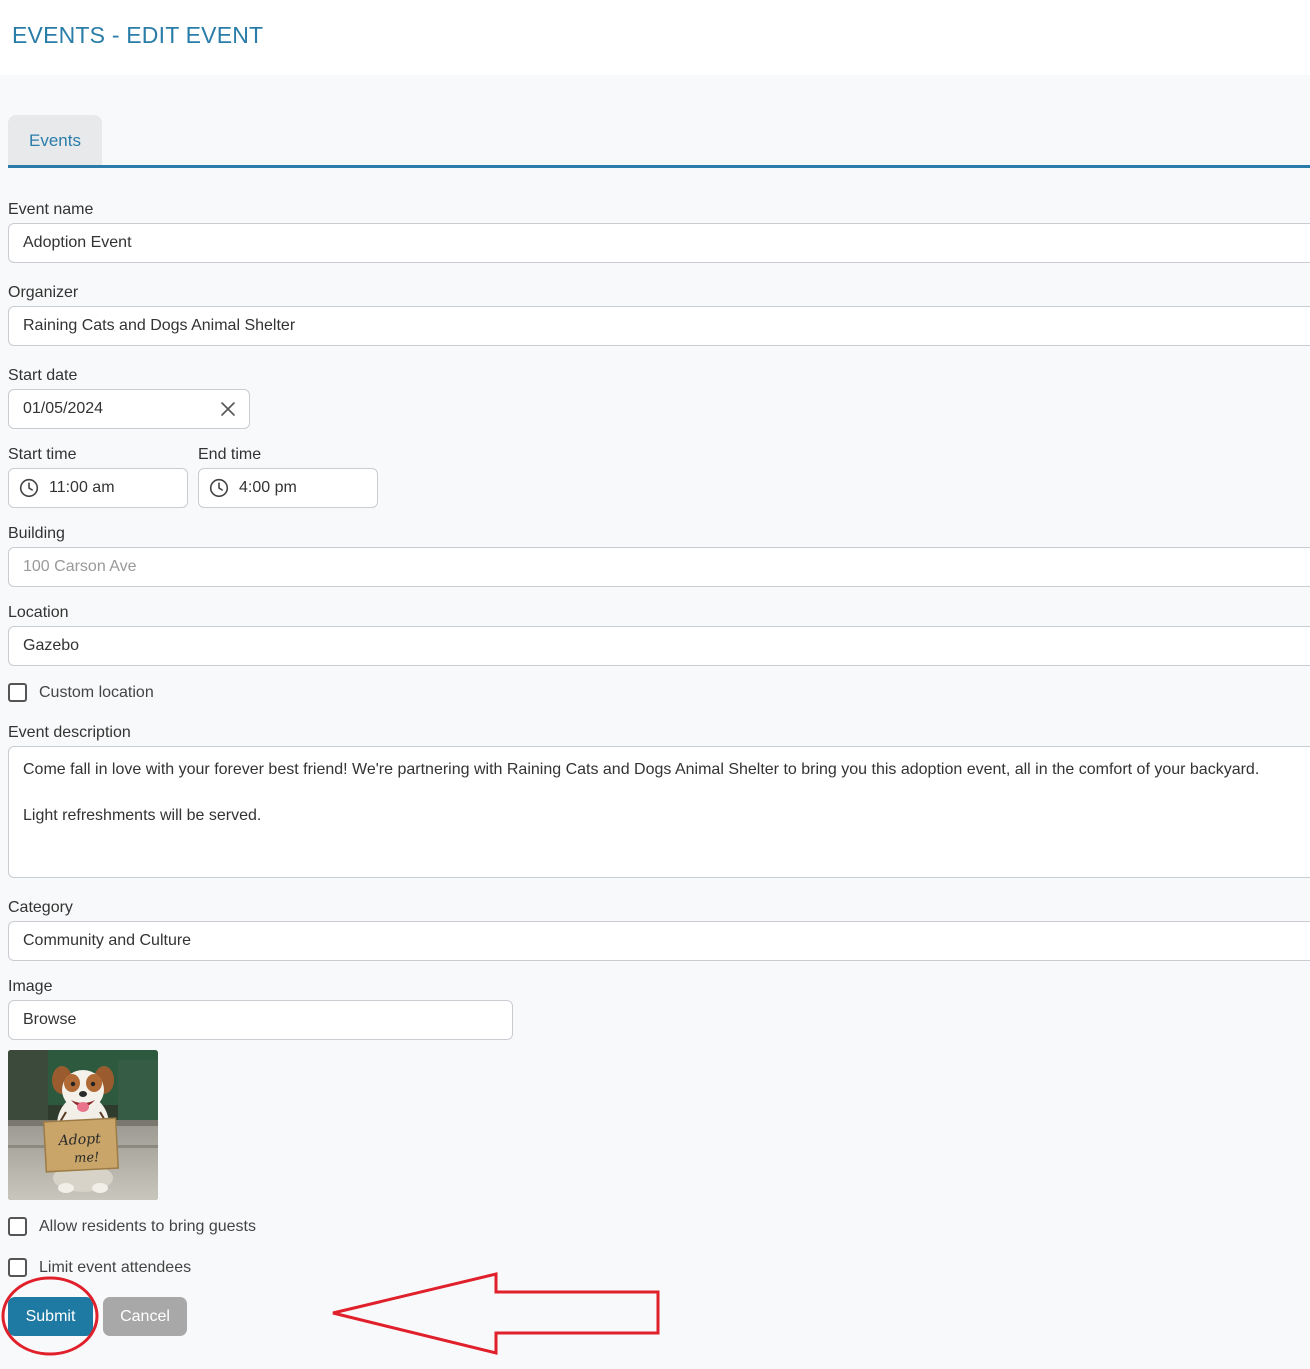 This screenshot has height=1369, width=1310. I want to click on end-time-input: 4:00 pm, so click(288, 488).